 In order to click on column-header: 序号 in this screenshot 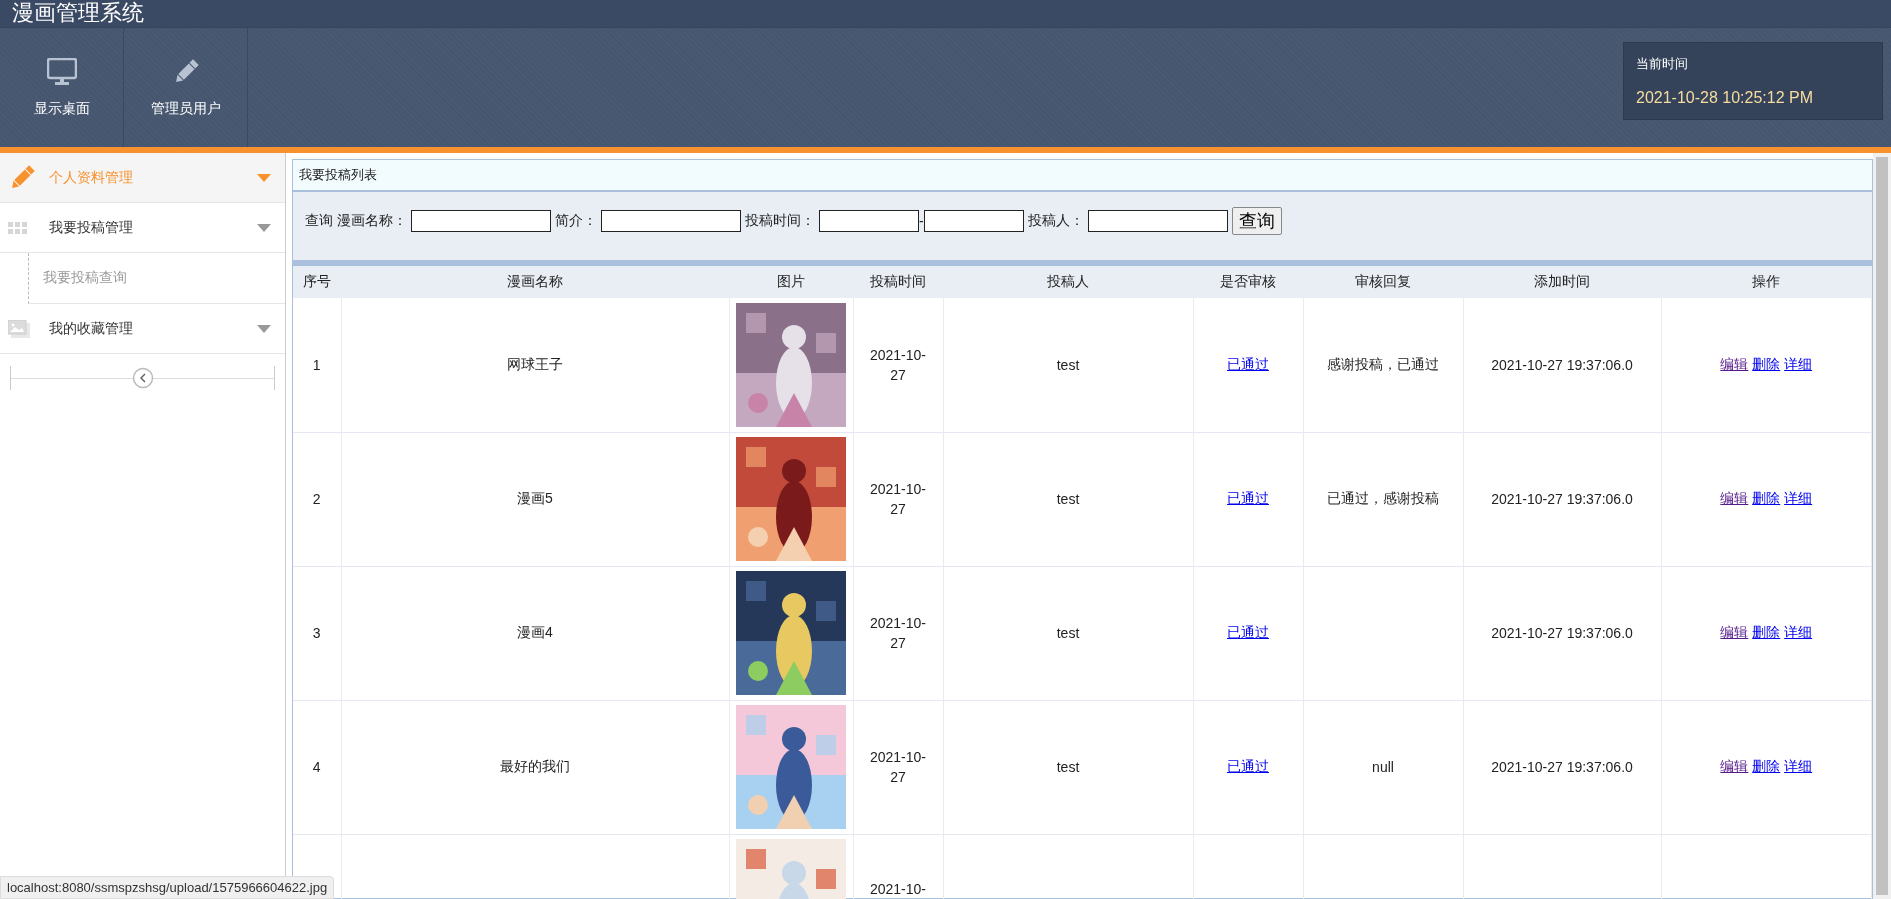, I will do `click(317, 282)`.